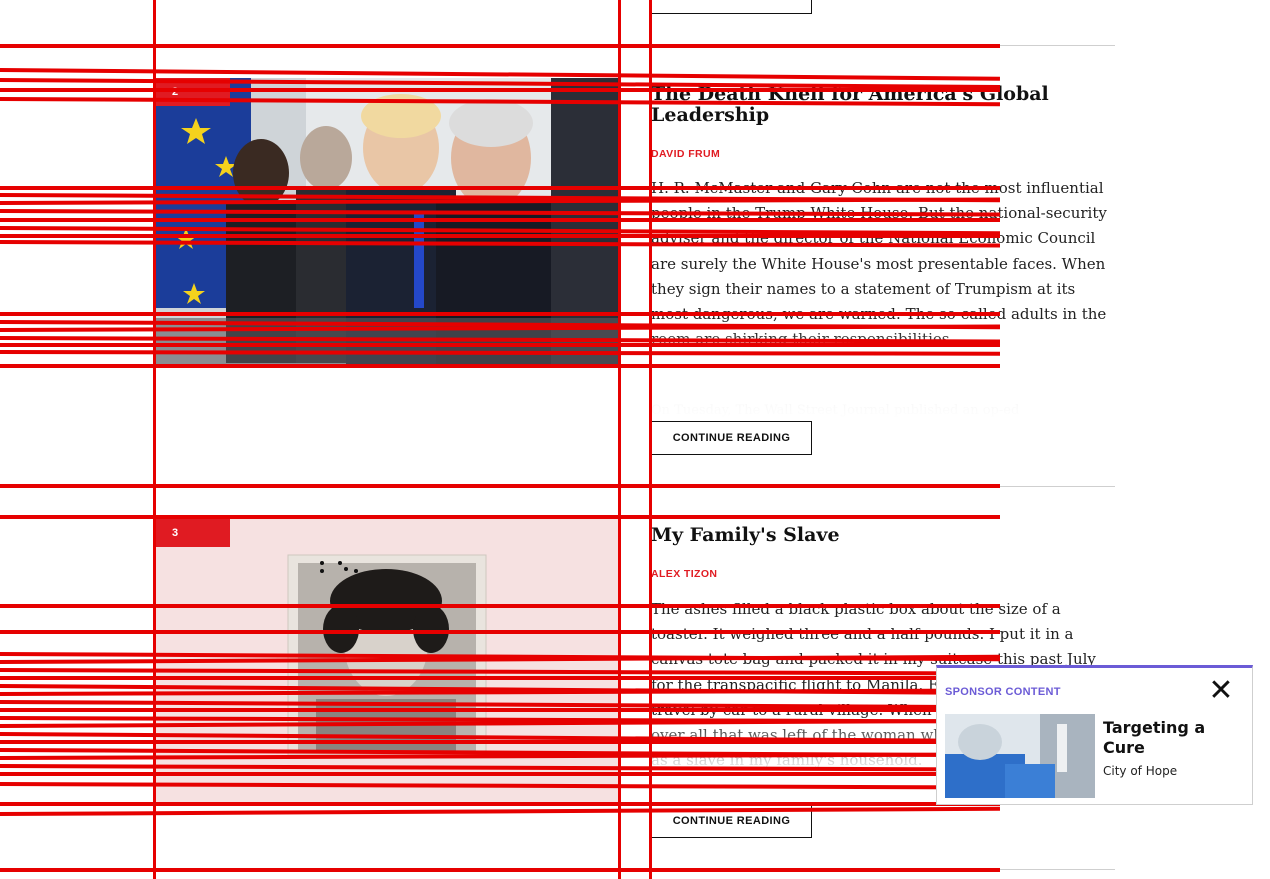 This screenshot has height=879, width=1270. I want to click on sponsored-by: City of Hope, so click(1140, 771).